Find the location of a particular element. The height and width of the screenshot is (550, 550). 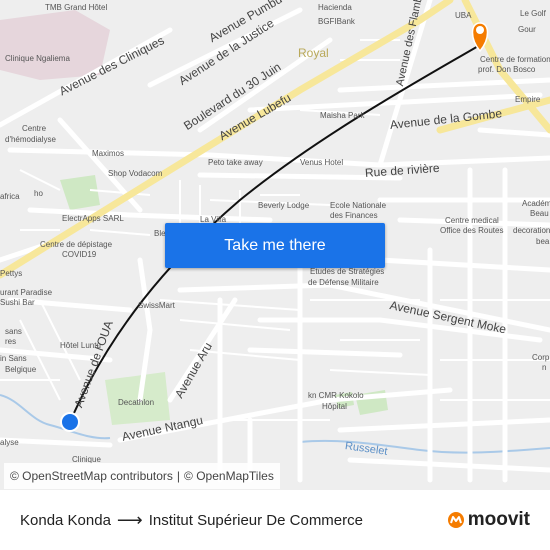

origin-marker is located at coordinates (70, 422).